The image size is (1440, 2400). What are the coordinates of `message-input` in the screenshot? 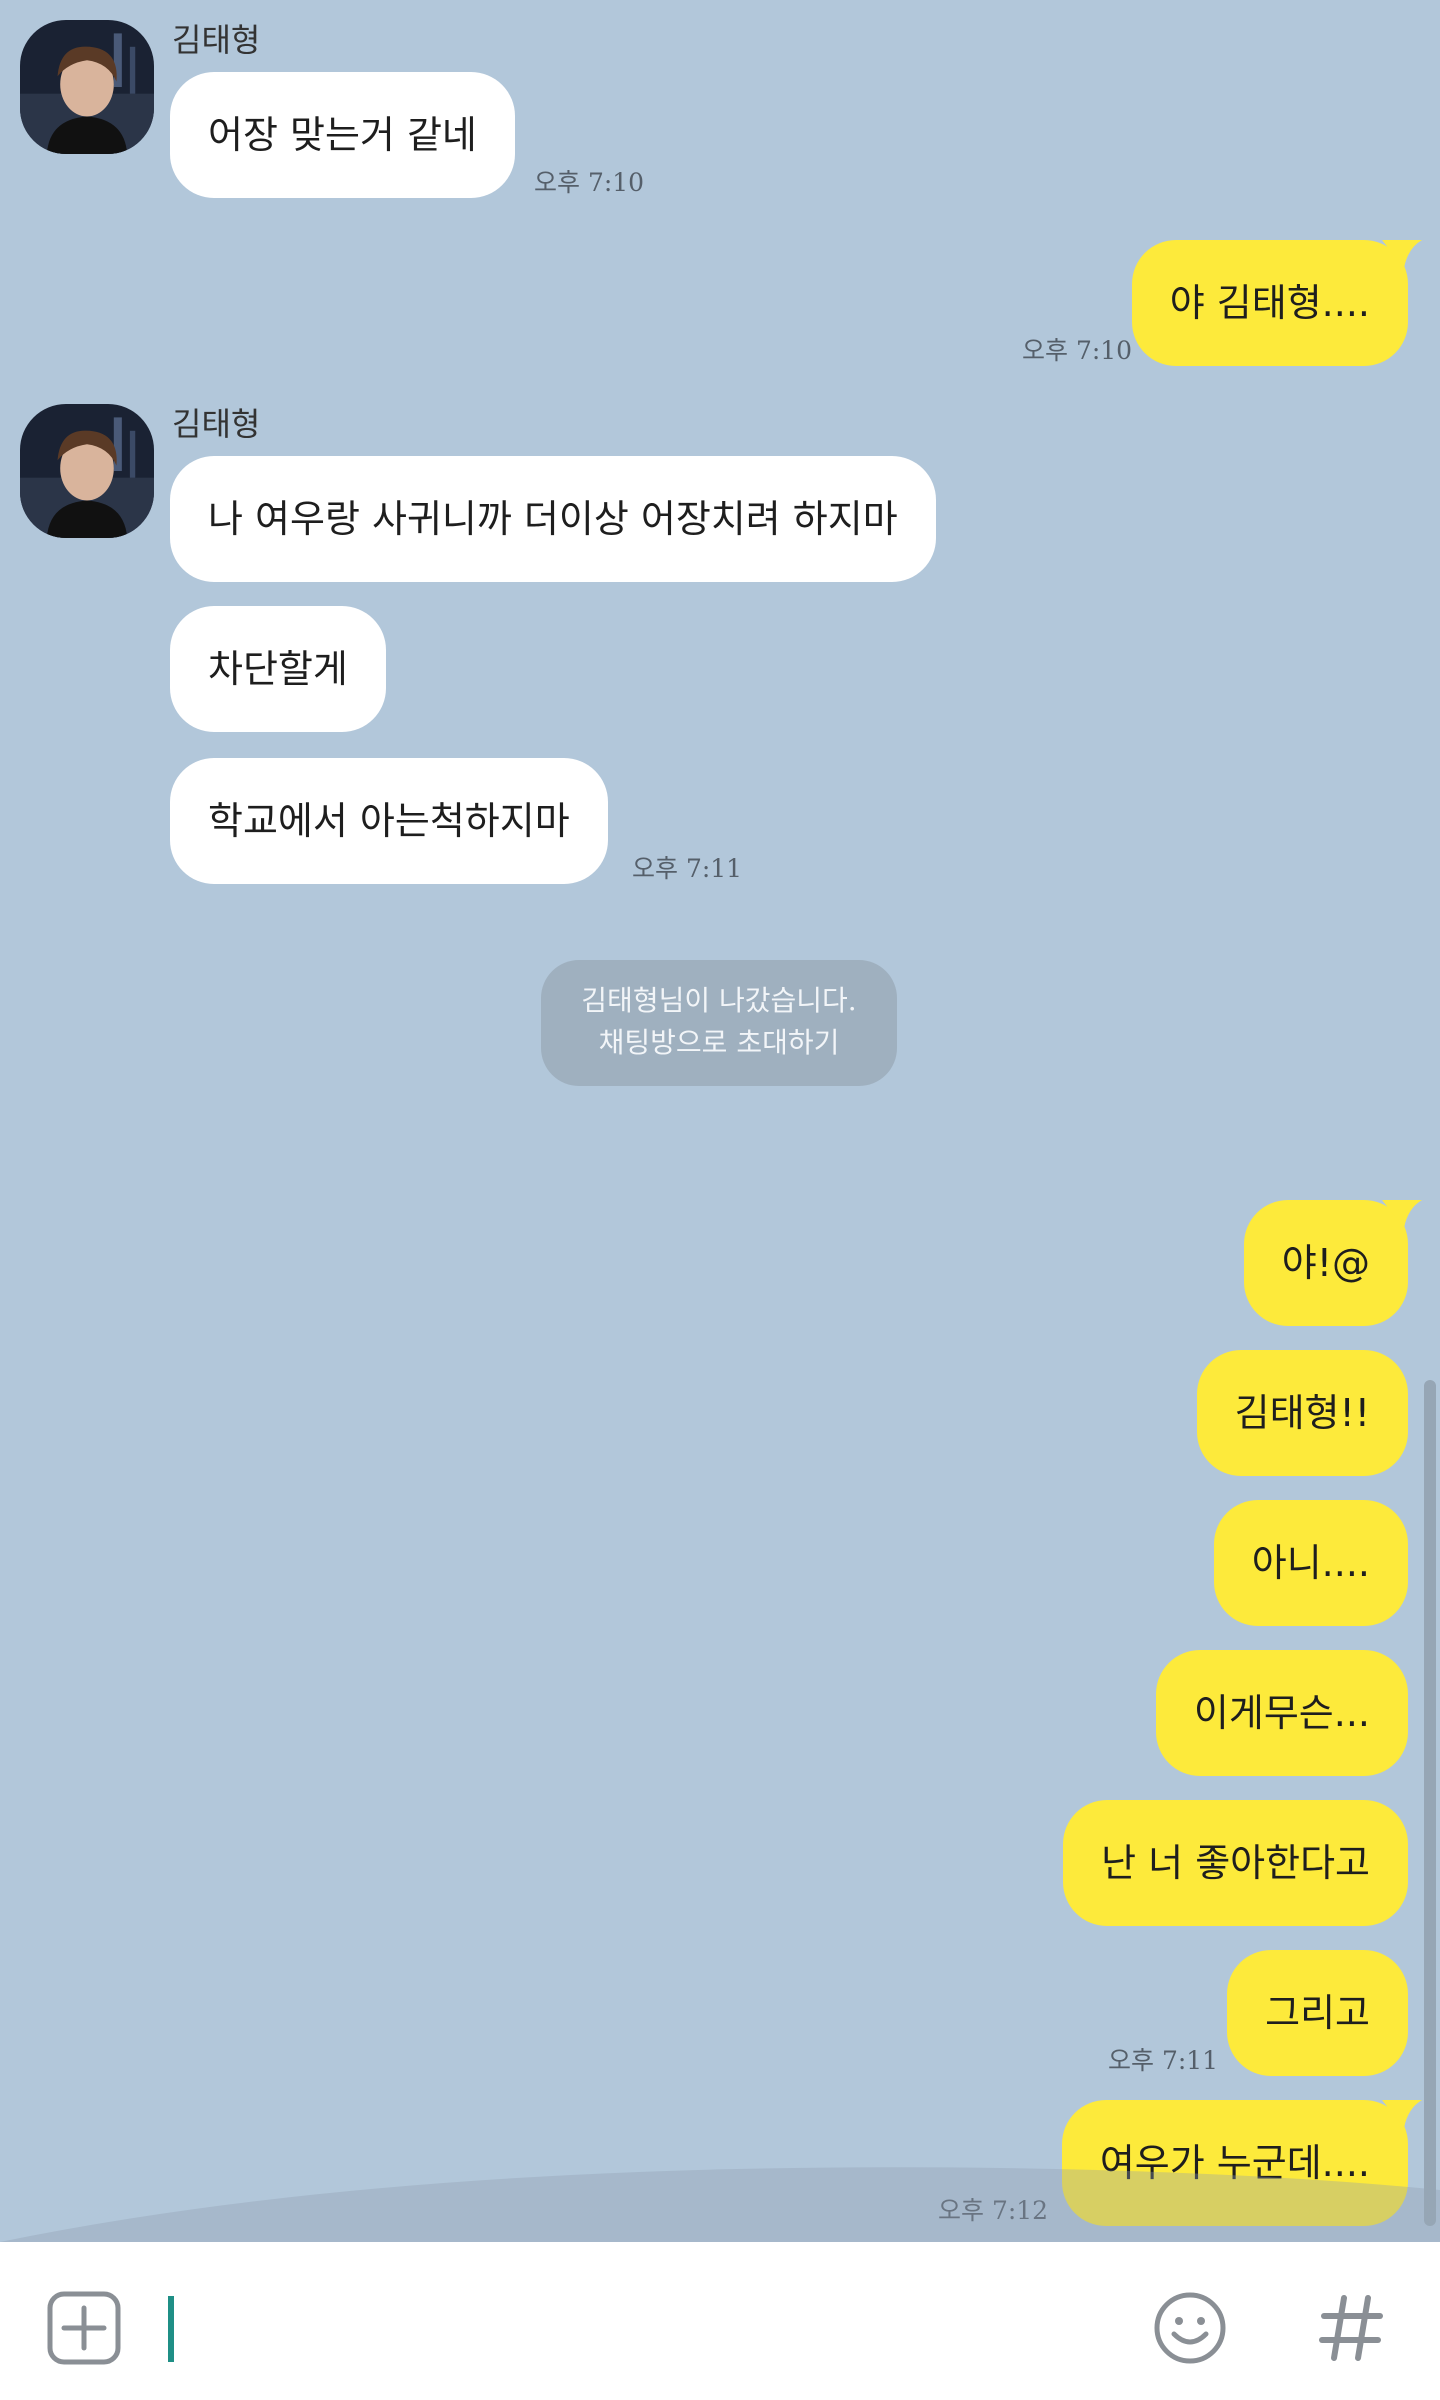 It's located at (650, 2325).